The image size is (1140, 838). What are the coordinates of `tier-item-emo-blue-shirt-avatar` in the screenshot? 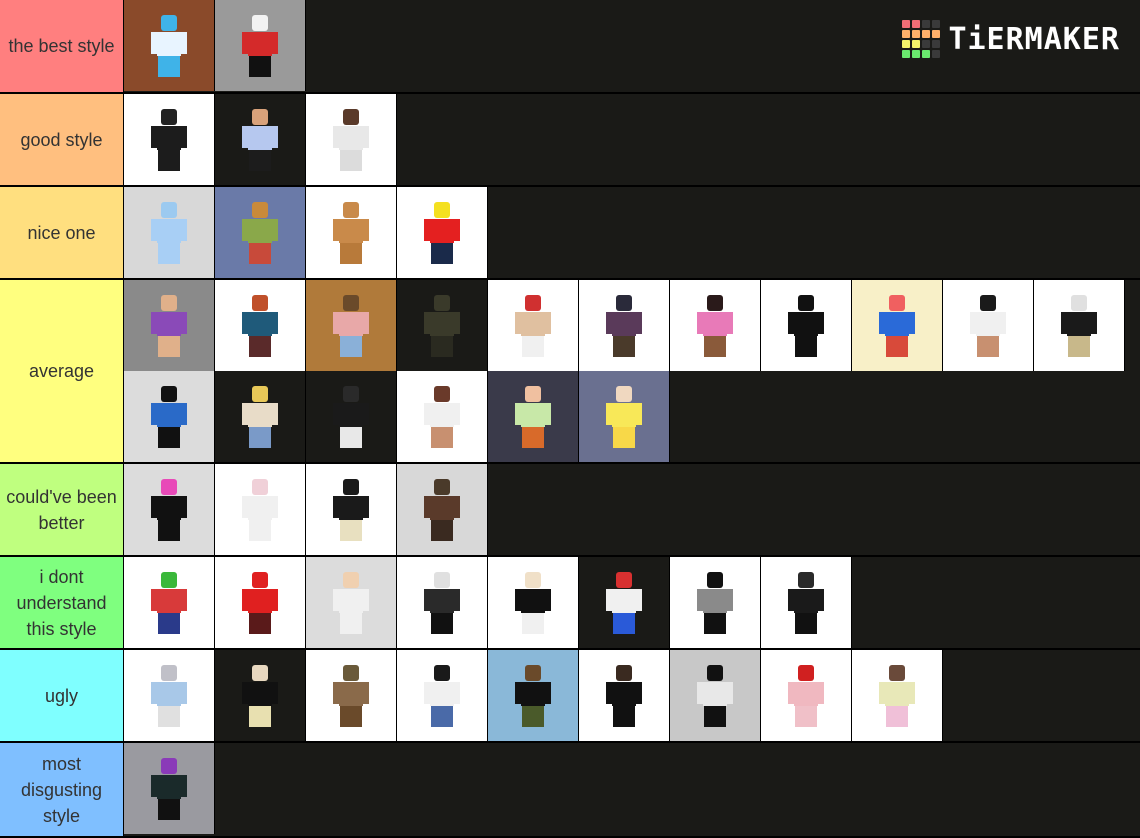 It's located at (169, 416).